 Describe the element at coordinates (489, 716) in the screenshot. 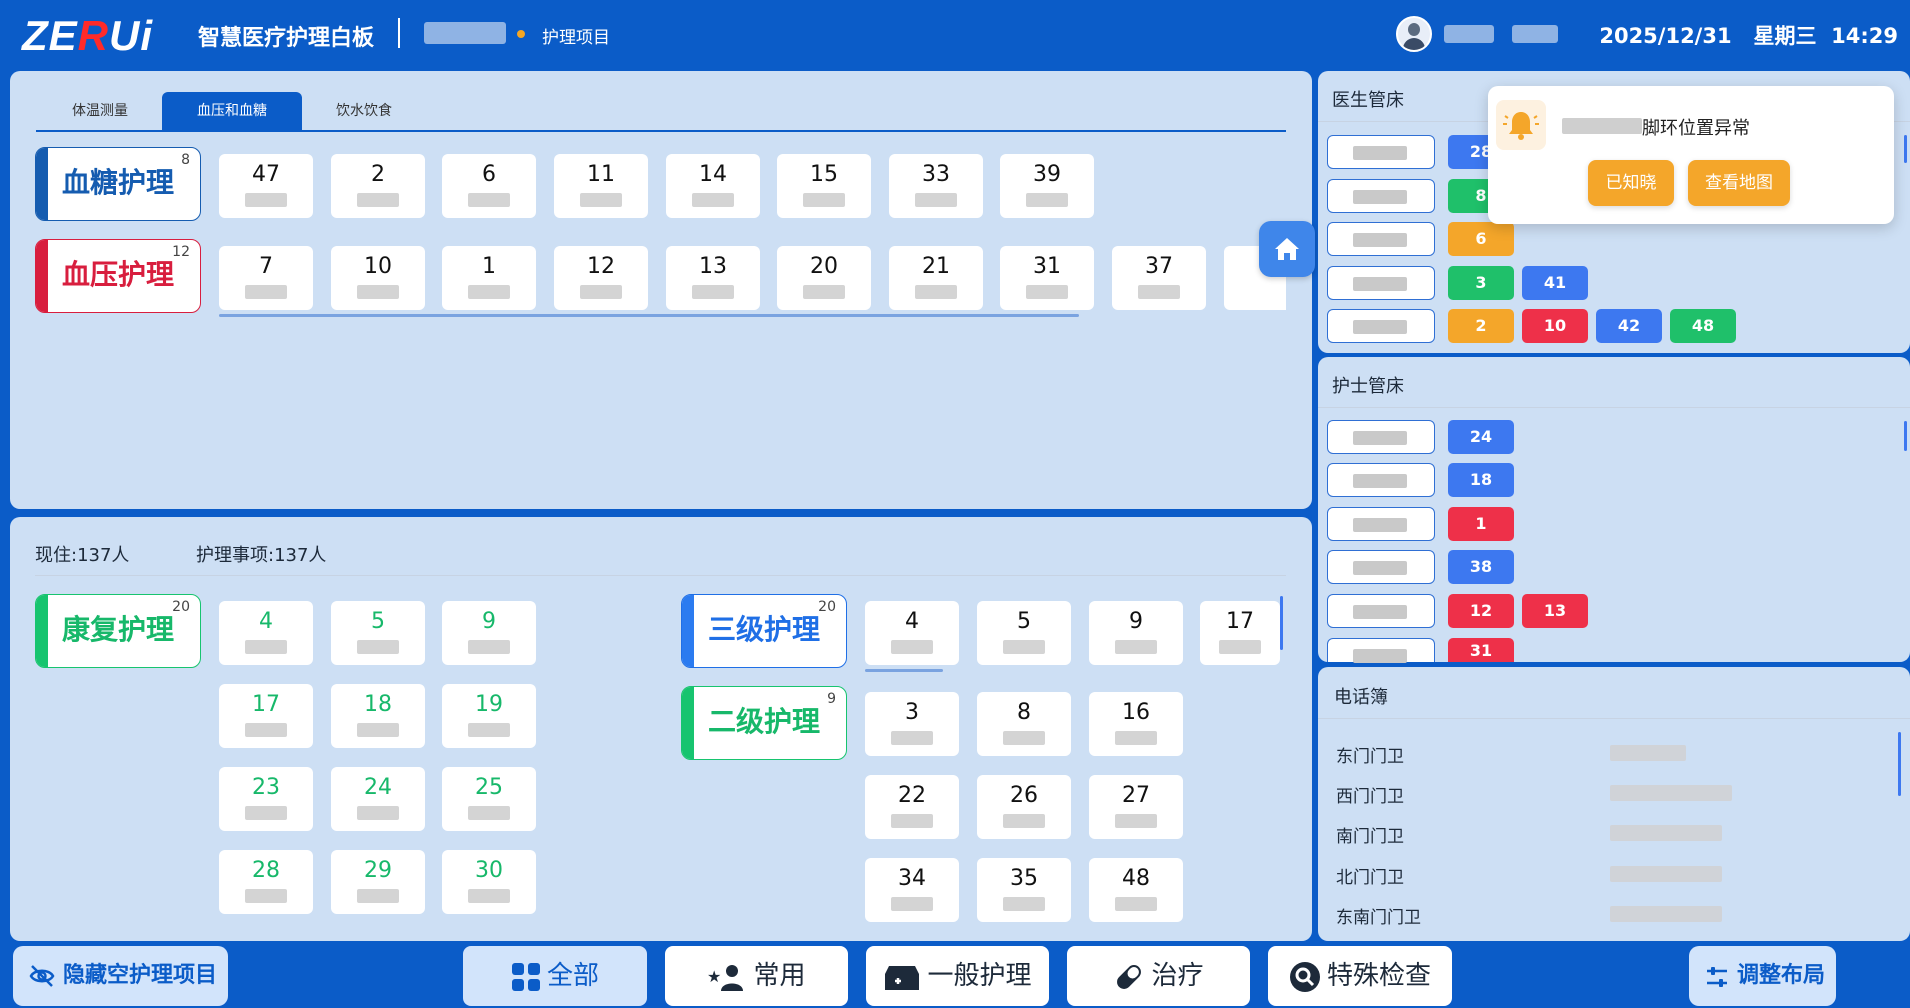

I see `bed-card: 19` at that location.